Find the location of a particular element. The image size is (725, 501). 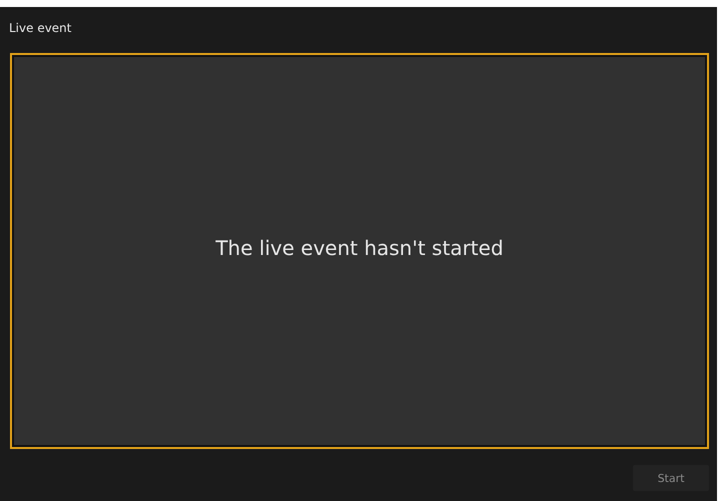

window-title: Live event is located at coordinates (40, 28).